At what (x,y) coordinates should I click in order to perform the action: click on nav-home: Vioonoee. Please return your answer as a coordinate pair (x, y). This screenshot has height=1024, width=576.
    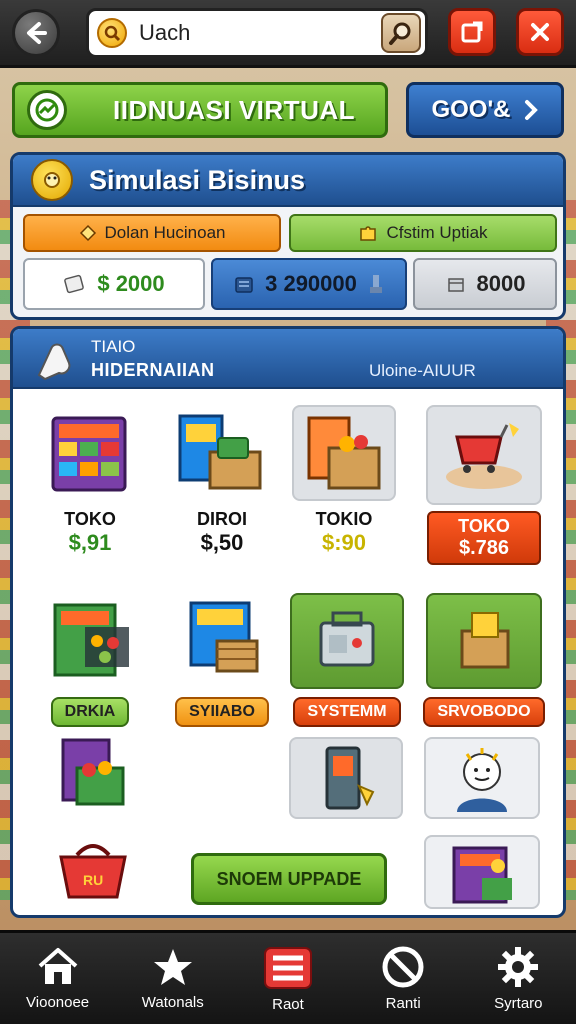
    Looking at the image, I should click on (58, 978).